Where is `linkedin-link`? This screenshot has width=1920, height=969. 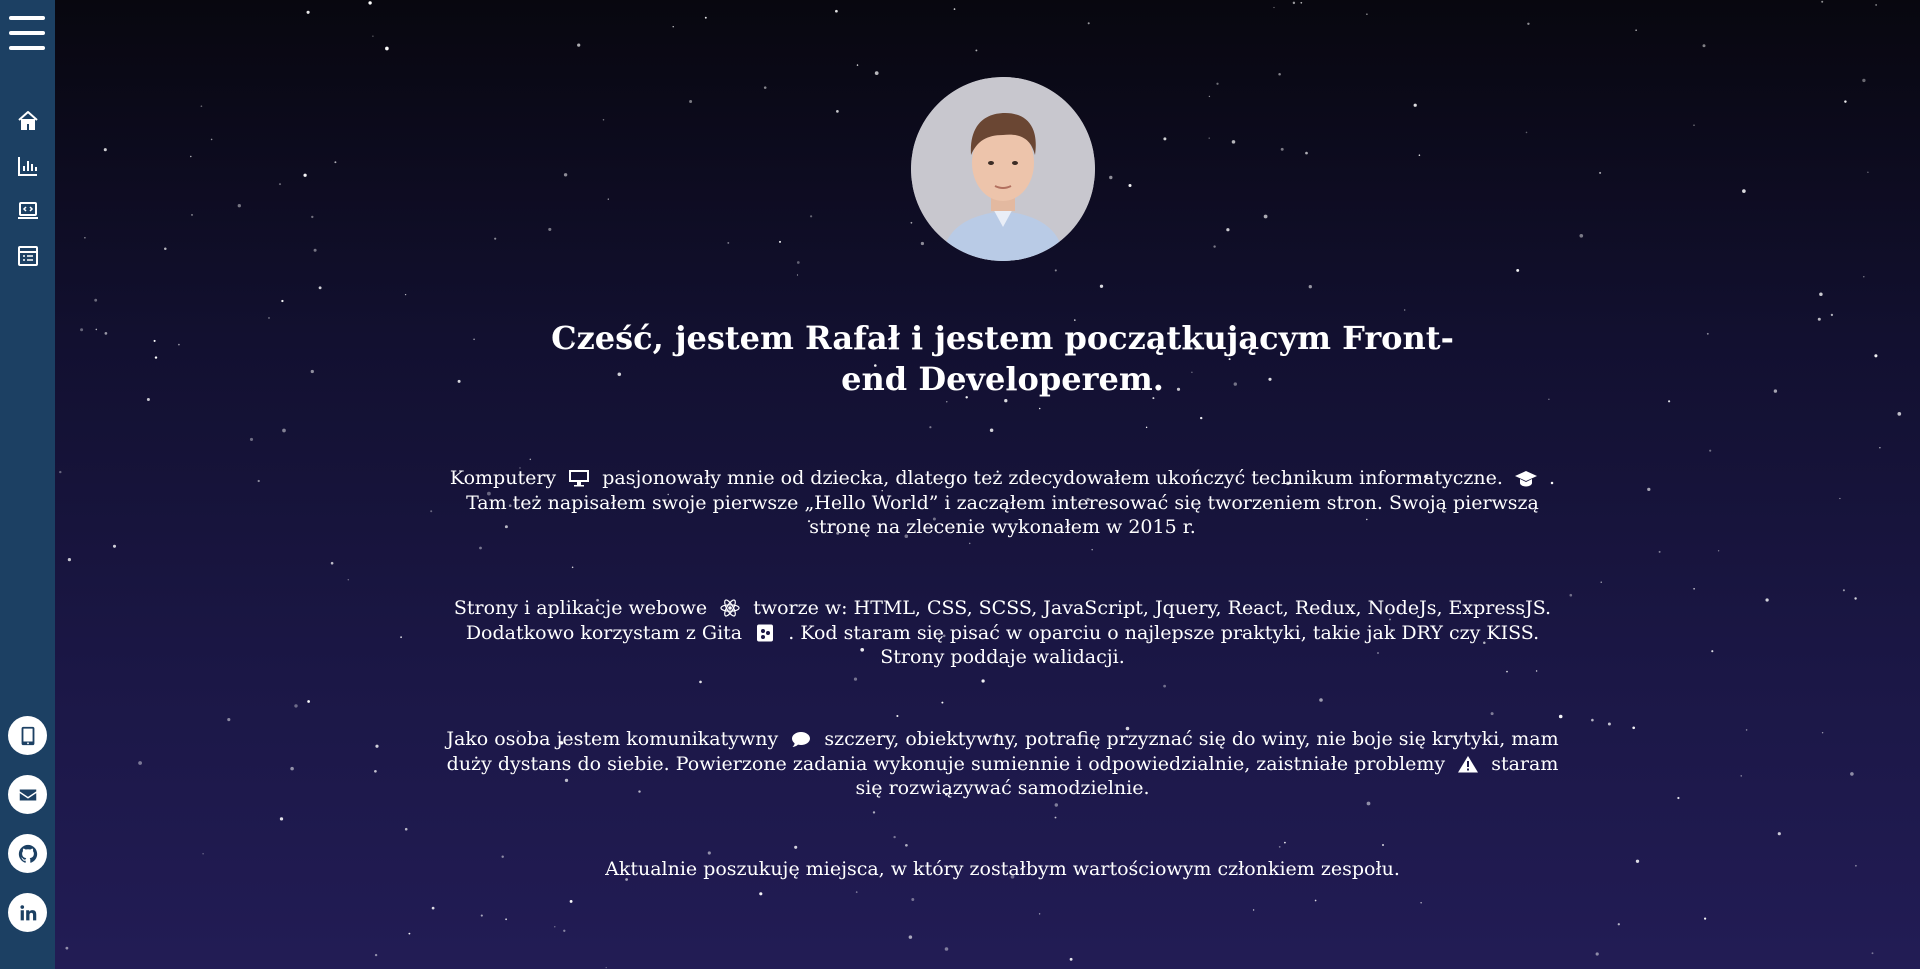 linkedin-link is located at coordinates (27, 912).